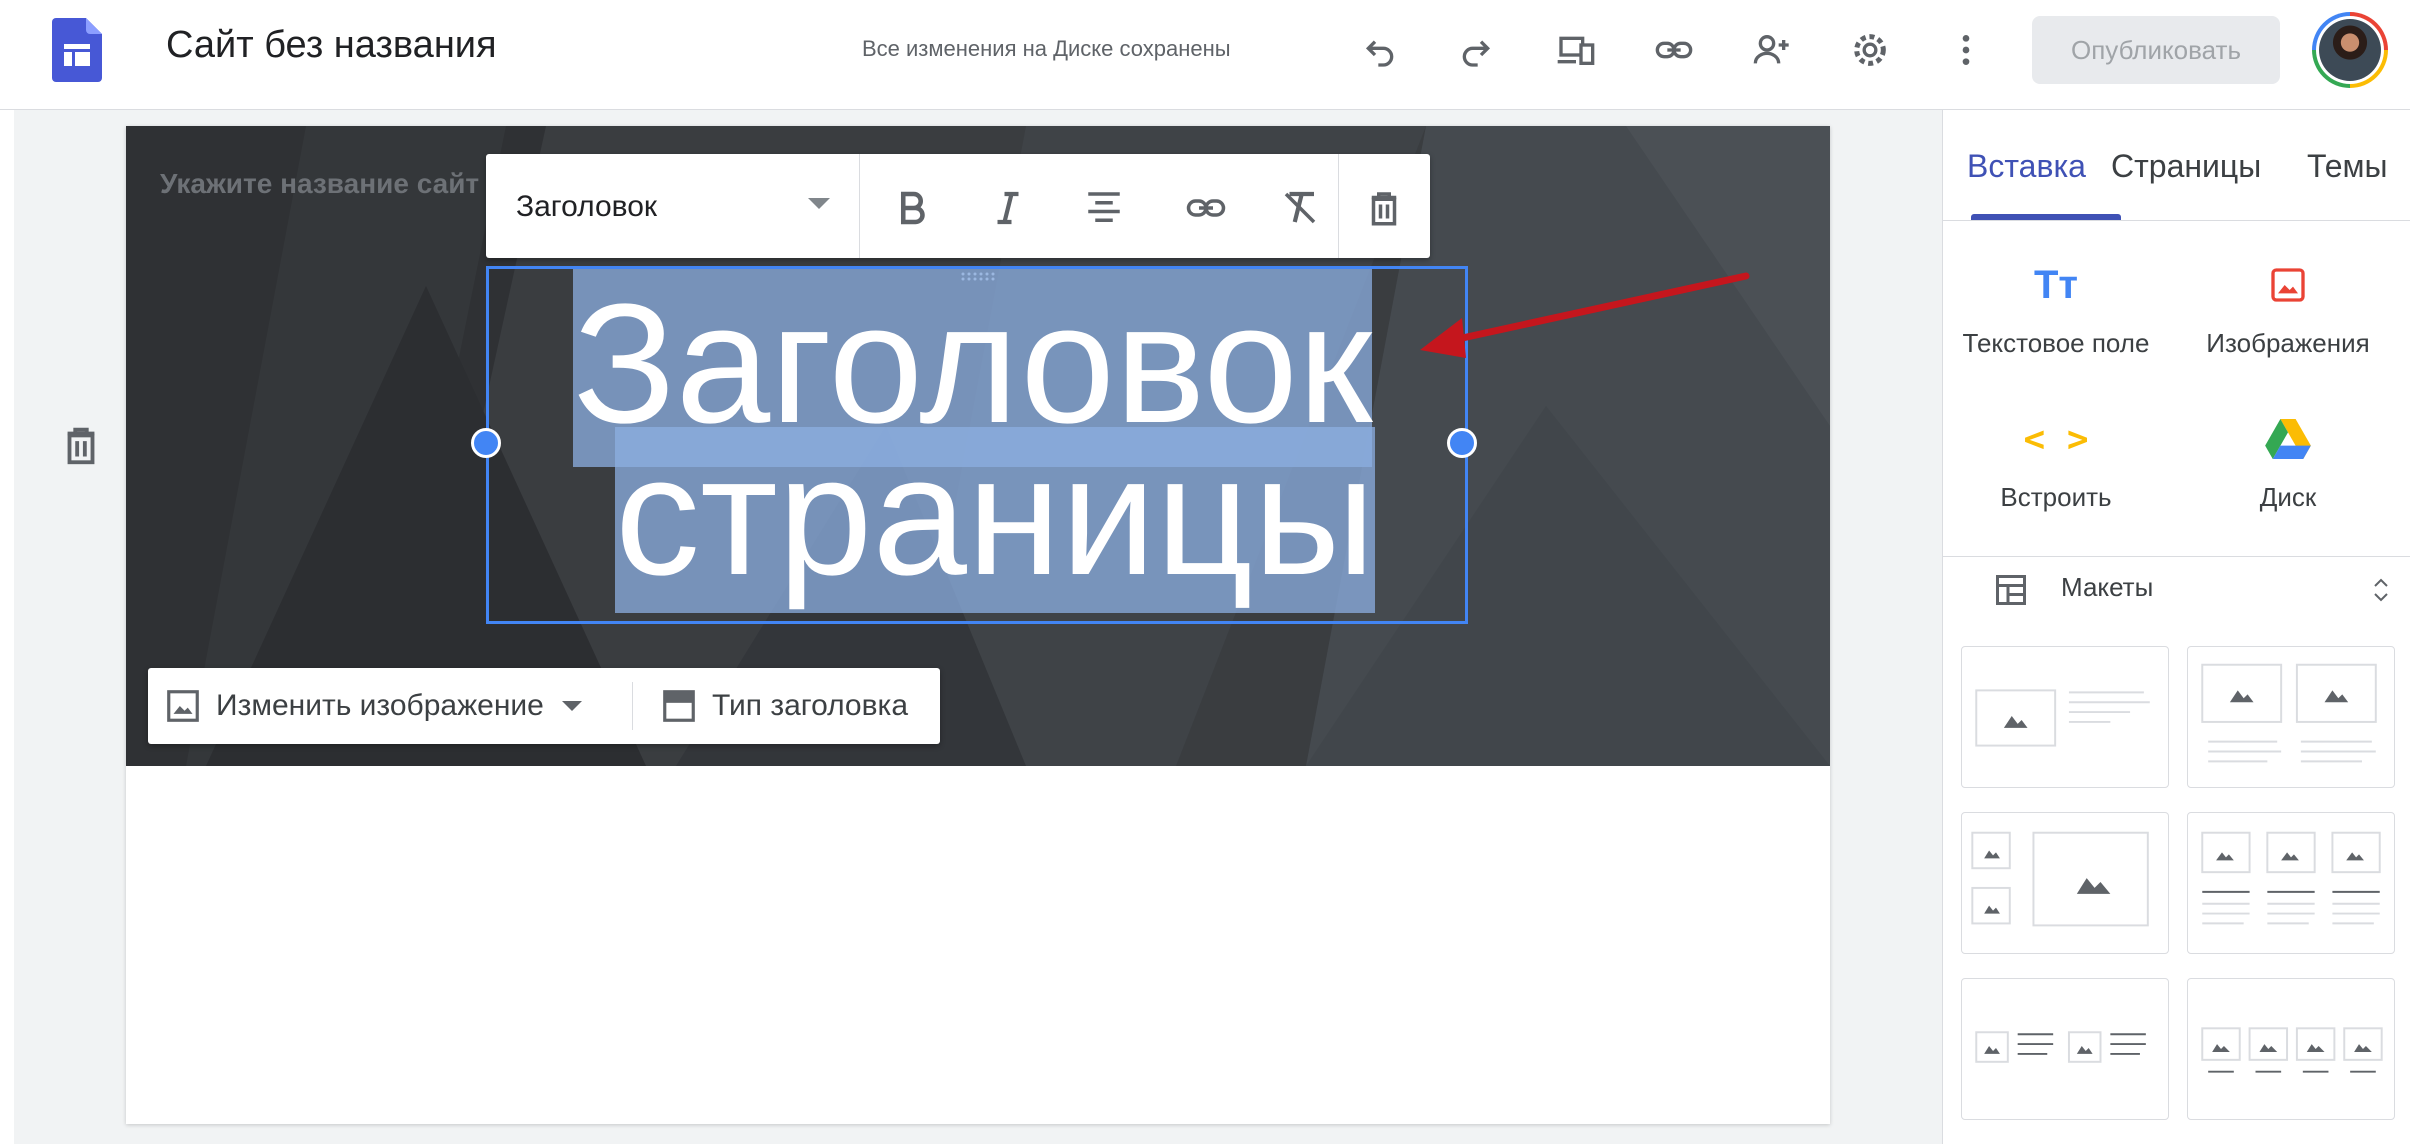 The image size is (2410, 1144). What do you see at coordinates (2176, 590) in the screenshot?
I see `layouts-section-header: Макеты` at bounding box center [2176, 590].